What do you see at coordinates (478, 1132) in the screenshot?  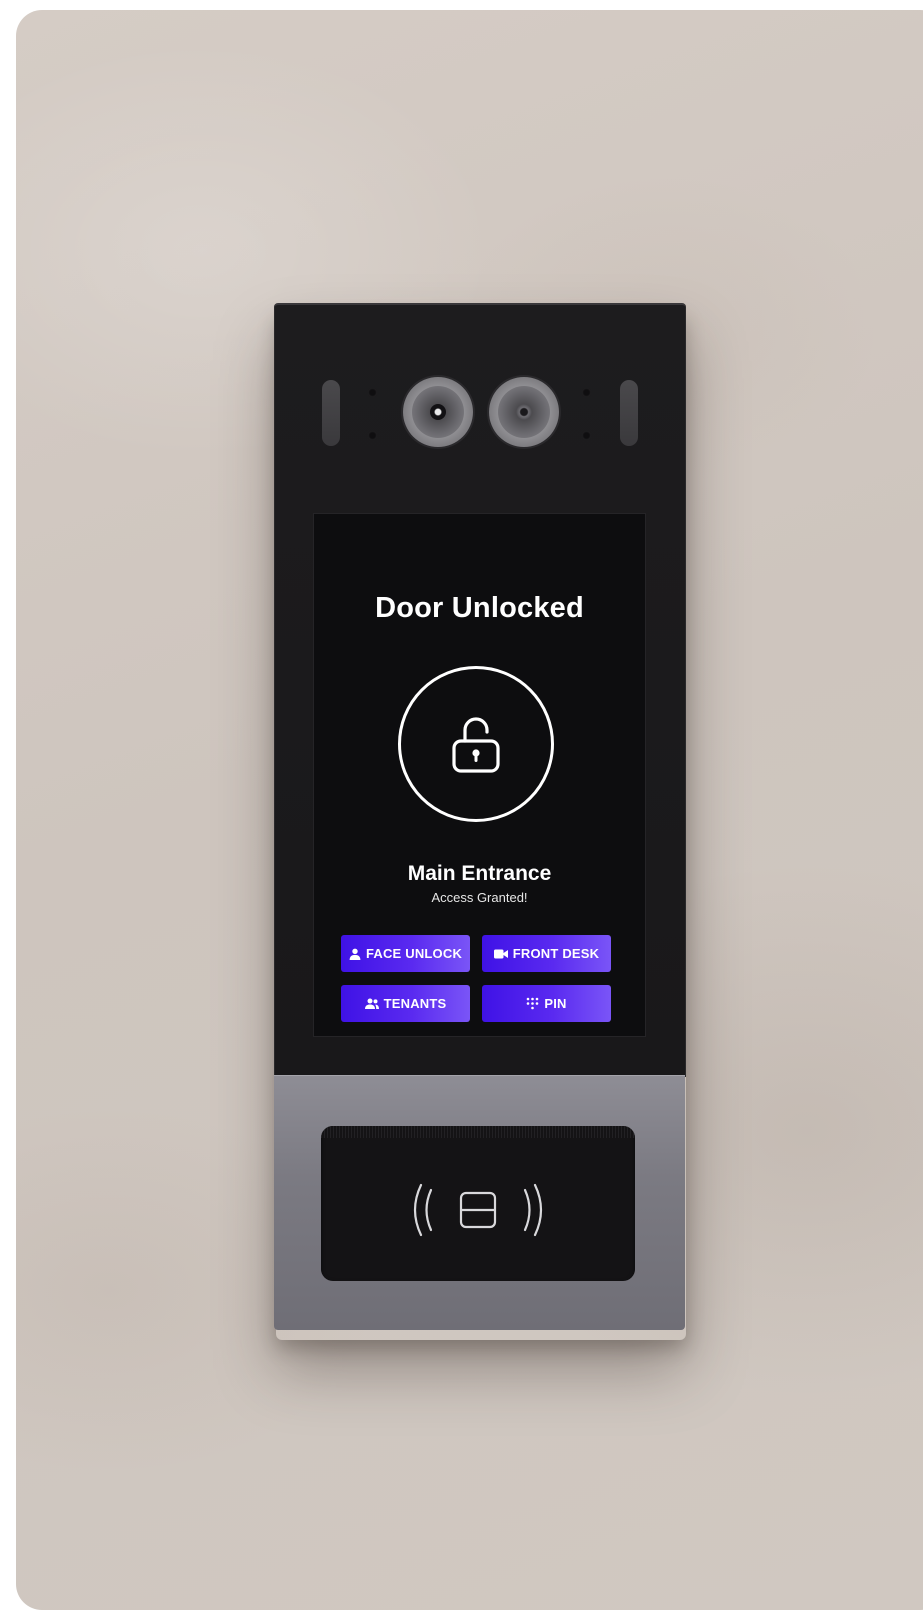 I see `speaker-grille` at bounding box center [478, 1132].